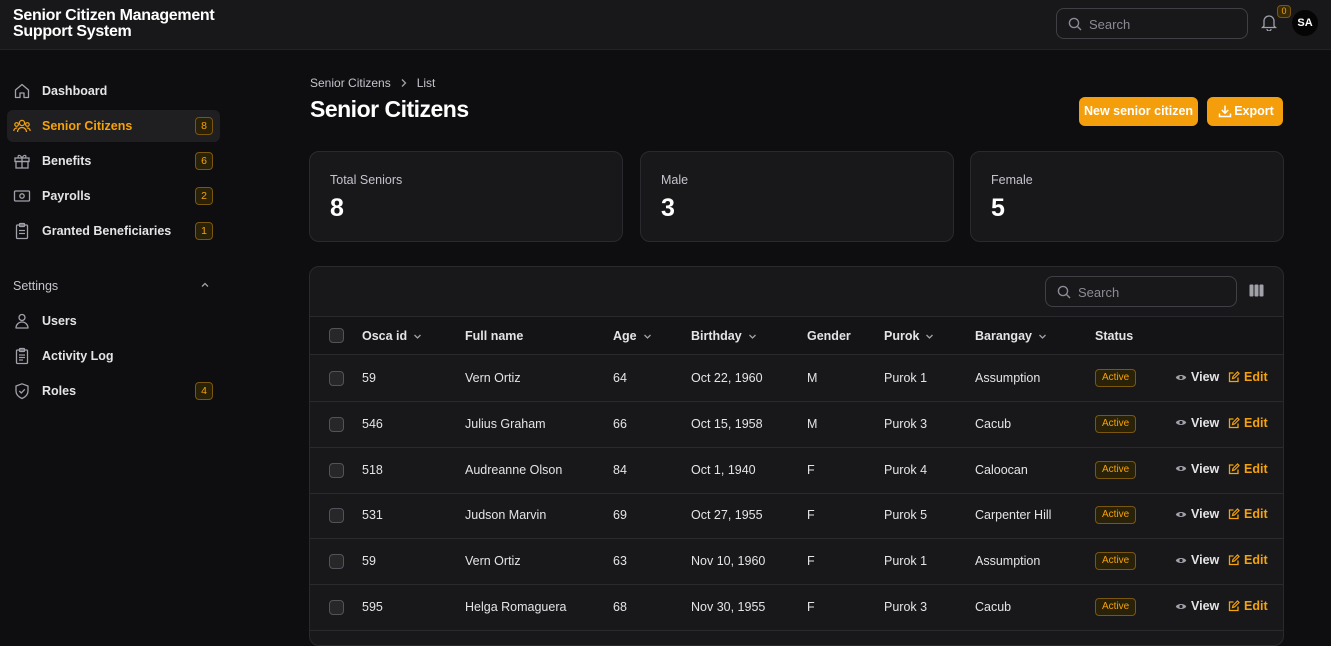 The width and height of the screenshot is (1331, 646). What do you see at coordinates (906, 469) in the screenshot?
I see `purok-cell: Purok 4` at bounding box center [906, 469].